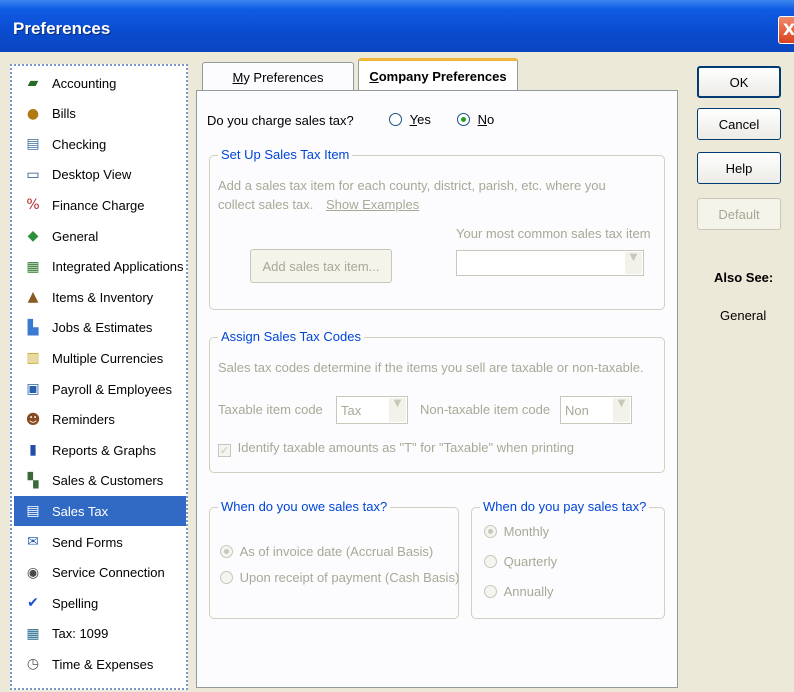 The image size is (794, 692). Describe the element at coordinates (80, 634) in the screenshot. I see `sidebar-item-label: Tax: 1099` at that location.